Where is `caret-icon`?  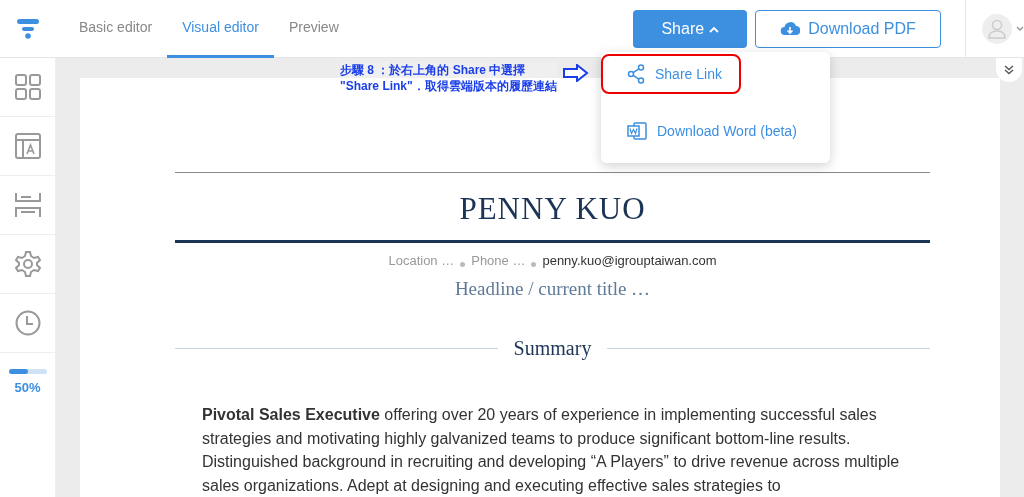
caret-icon is located at coordinates (1020, 28).